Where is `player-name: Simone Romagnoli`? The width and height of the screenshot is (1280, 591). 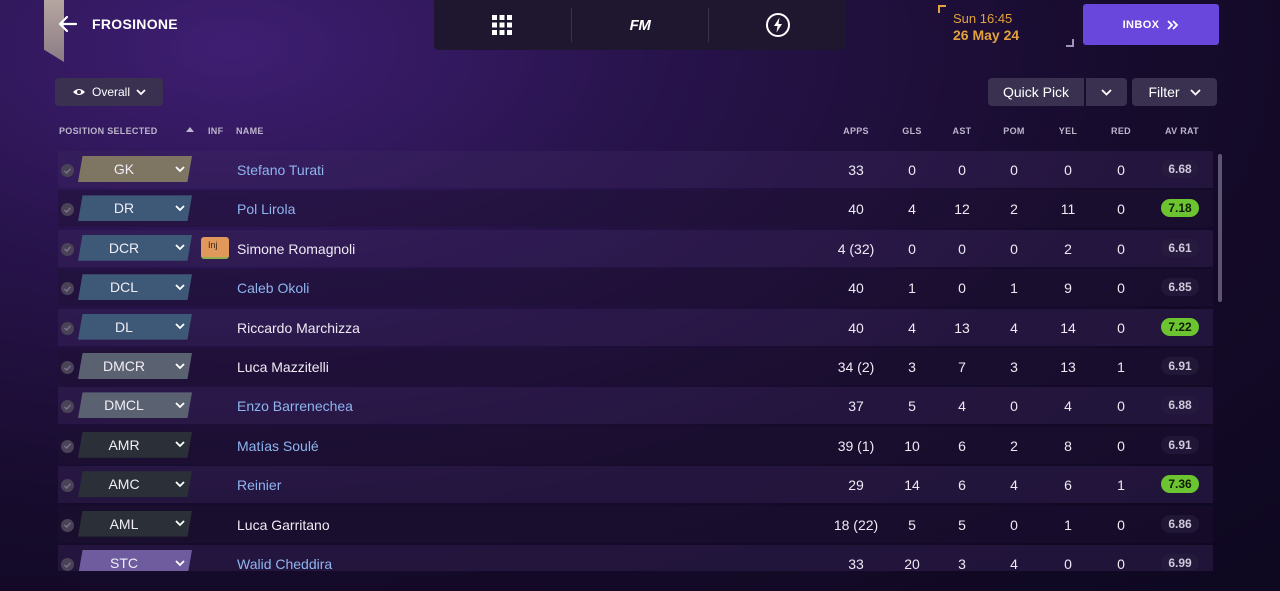
player-name: Simone Romagnoli is located at coordinates (296, 249).